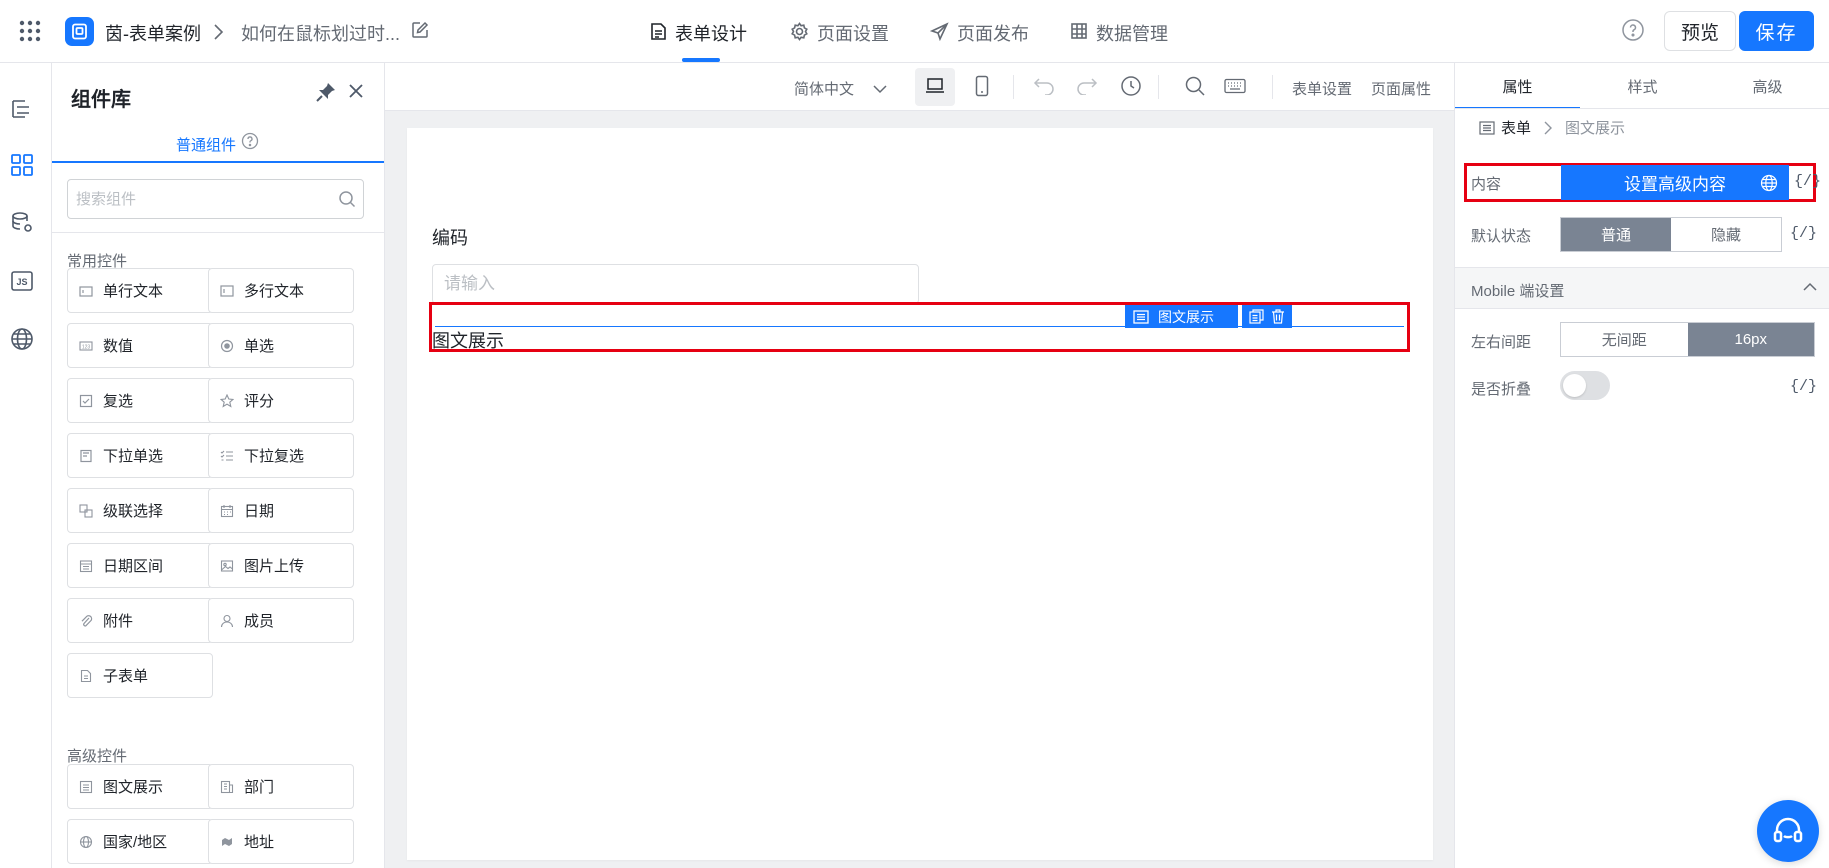 This screenshot has width=1829, height=868. I want to click on mobile-settings-header: Mobile 端设置, so click(1642, 288).